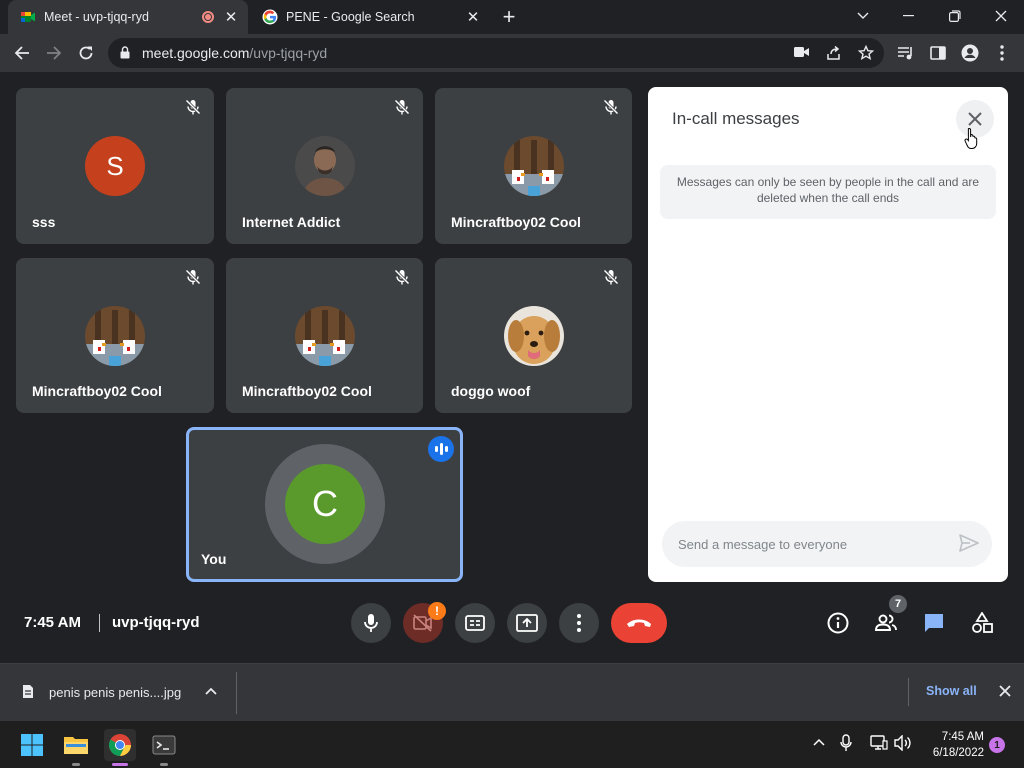  I want to click on avatar-photo-dog, so click(533, 336).